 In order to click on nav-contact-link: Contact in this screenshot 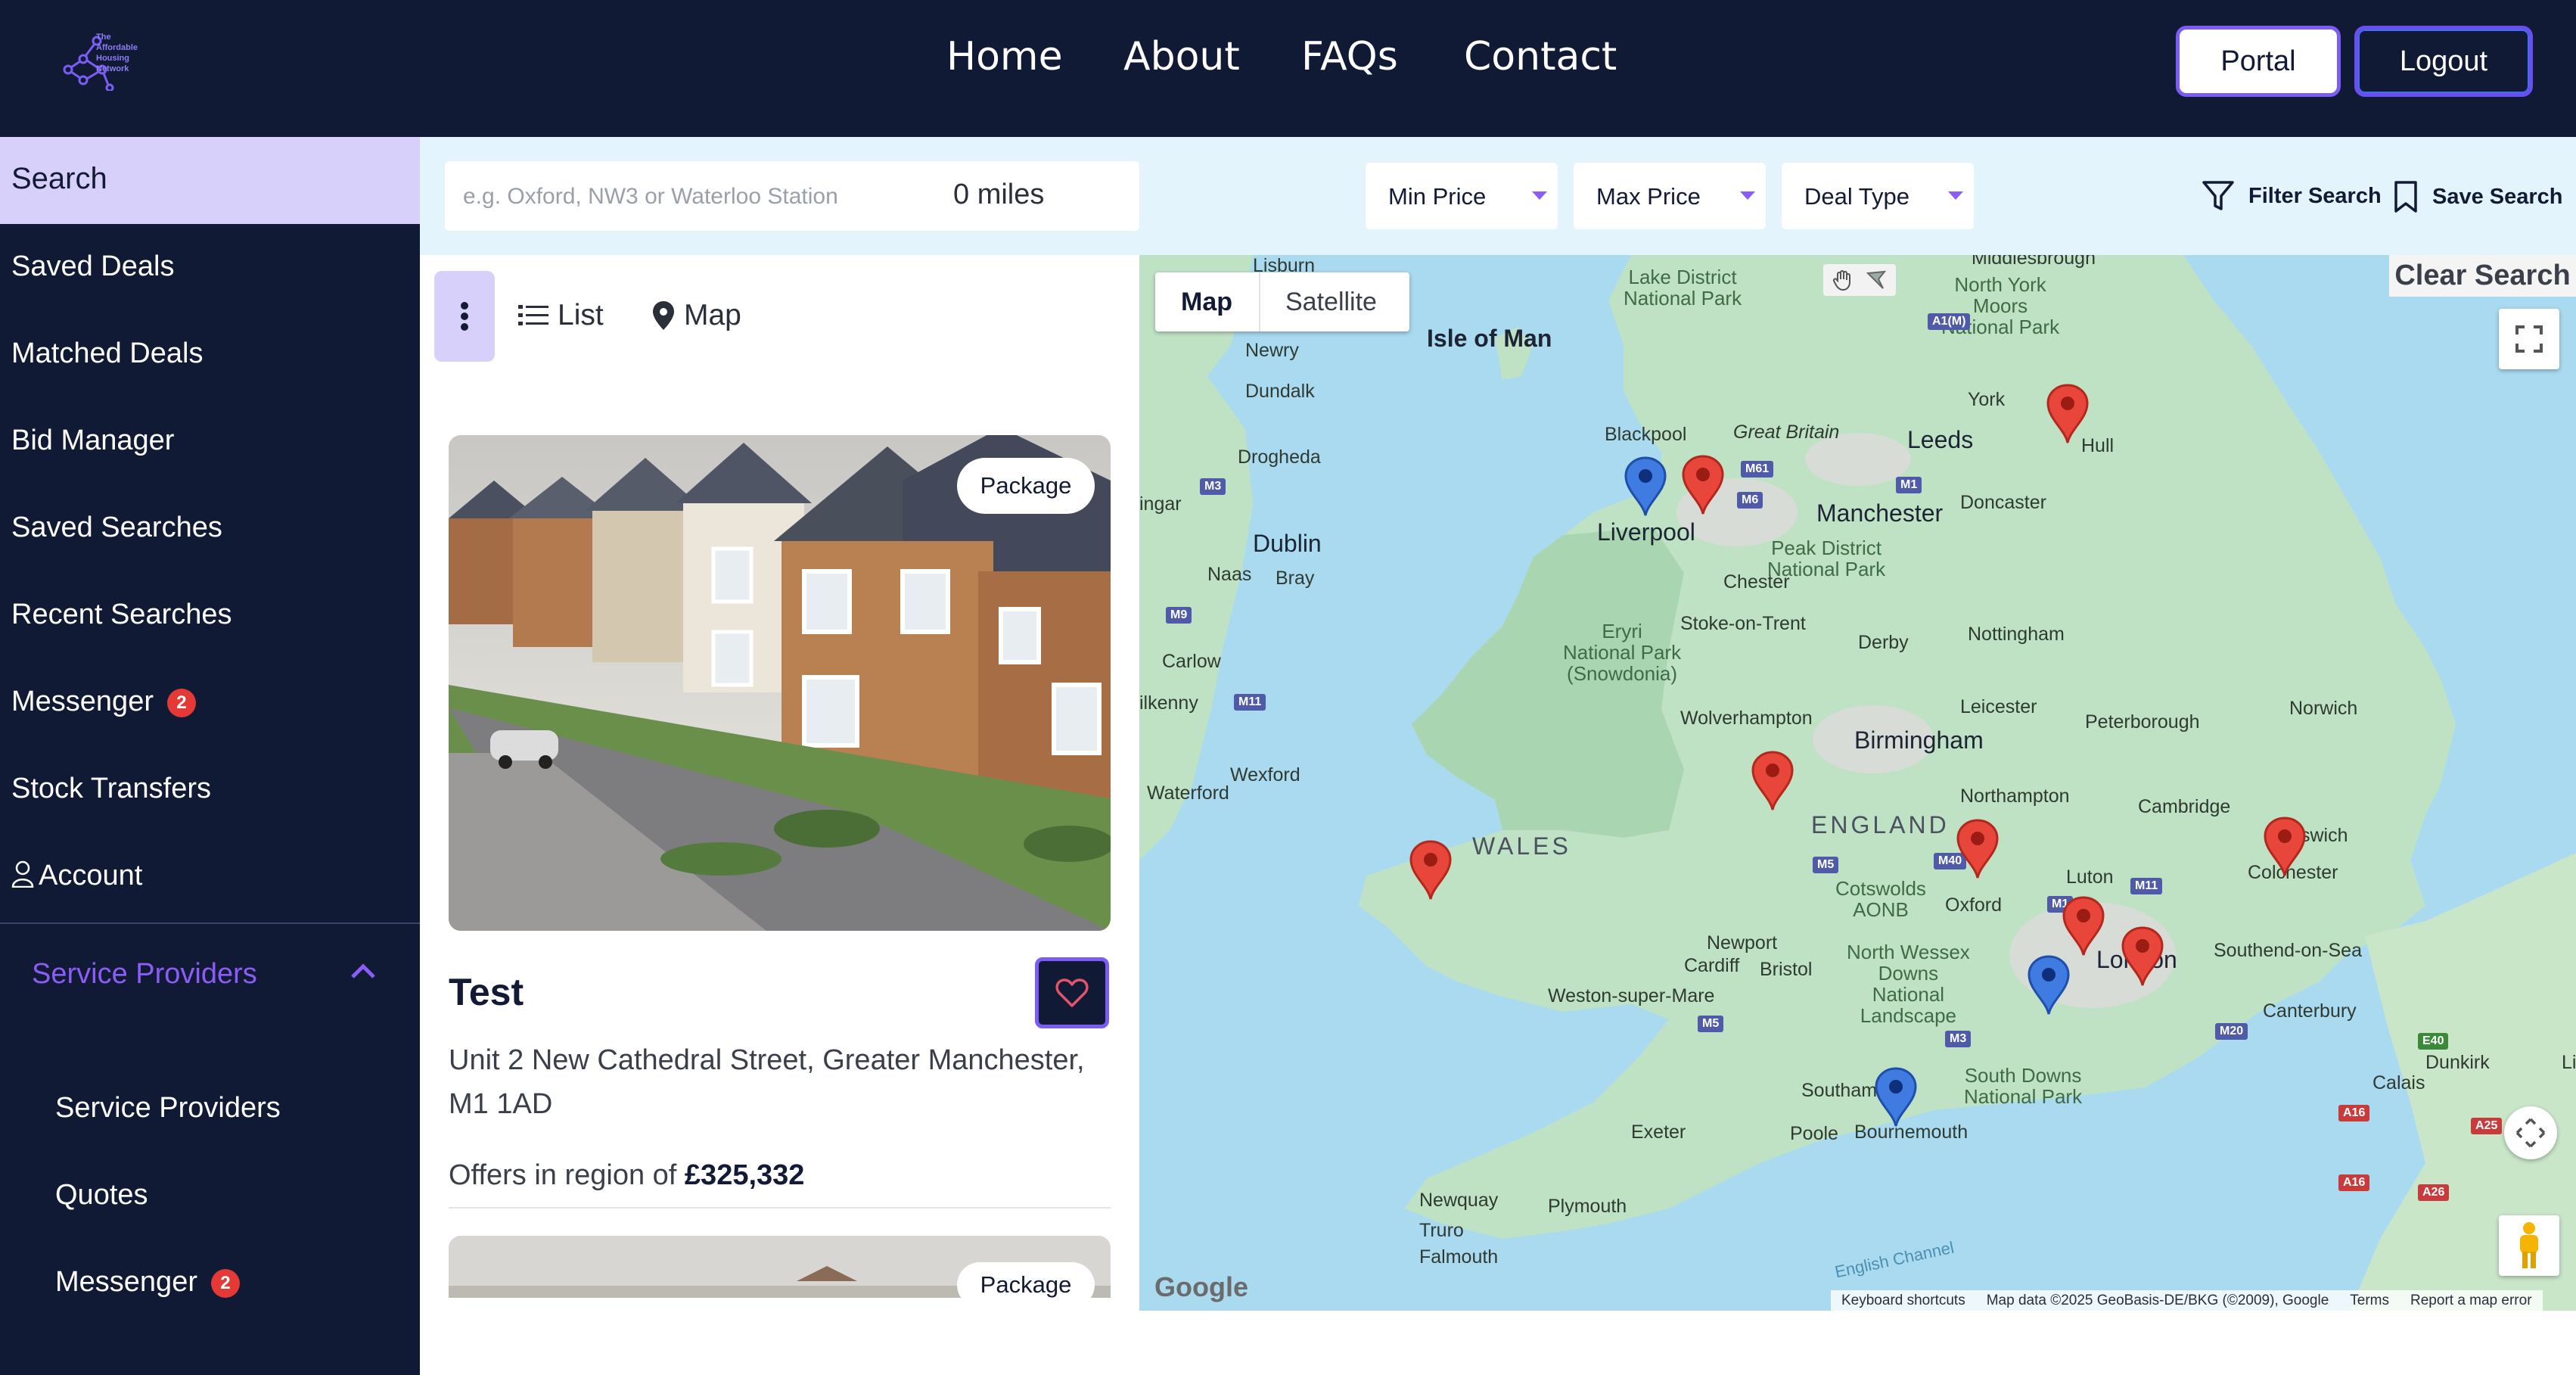, I will do `click(1540, 57)`.